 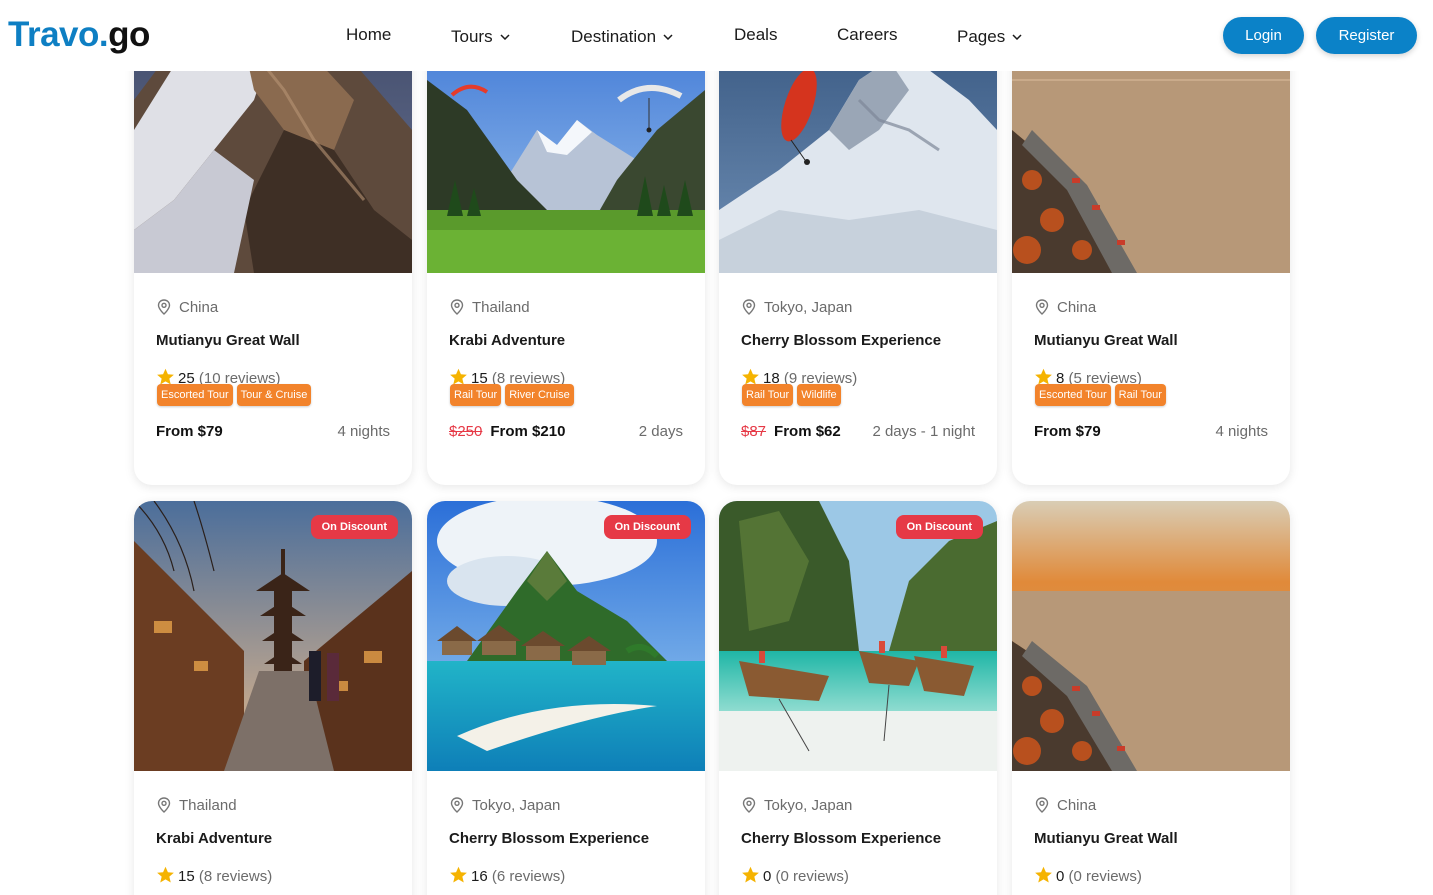 I want to click on tour-card: China Mutianyu Great Wall 0 (0 reviews), so click(x=1151, y=698).